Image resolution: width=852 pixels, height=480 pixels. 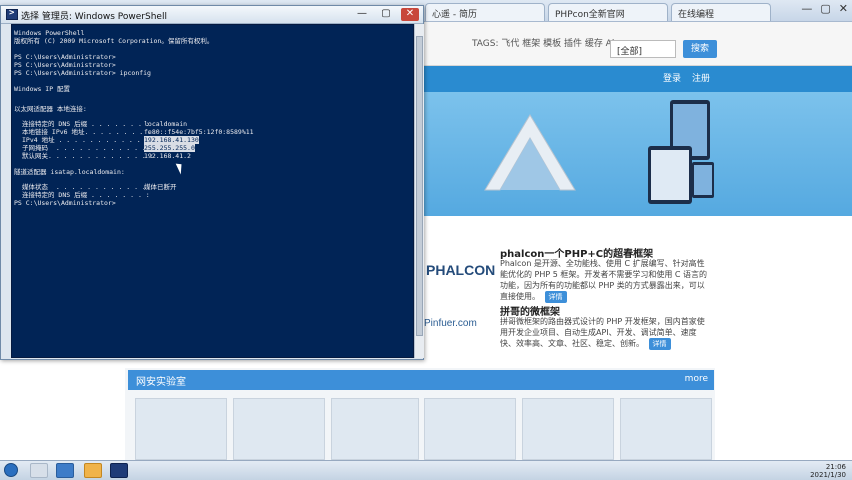 What do you see at coordinates (461, 270) in the screenshot?
I see `phalcon-logo: PHALCON` at bounding box center [461, 270].